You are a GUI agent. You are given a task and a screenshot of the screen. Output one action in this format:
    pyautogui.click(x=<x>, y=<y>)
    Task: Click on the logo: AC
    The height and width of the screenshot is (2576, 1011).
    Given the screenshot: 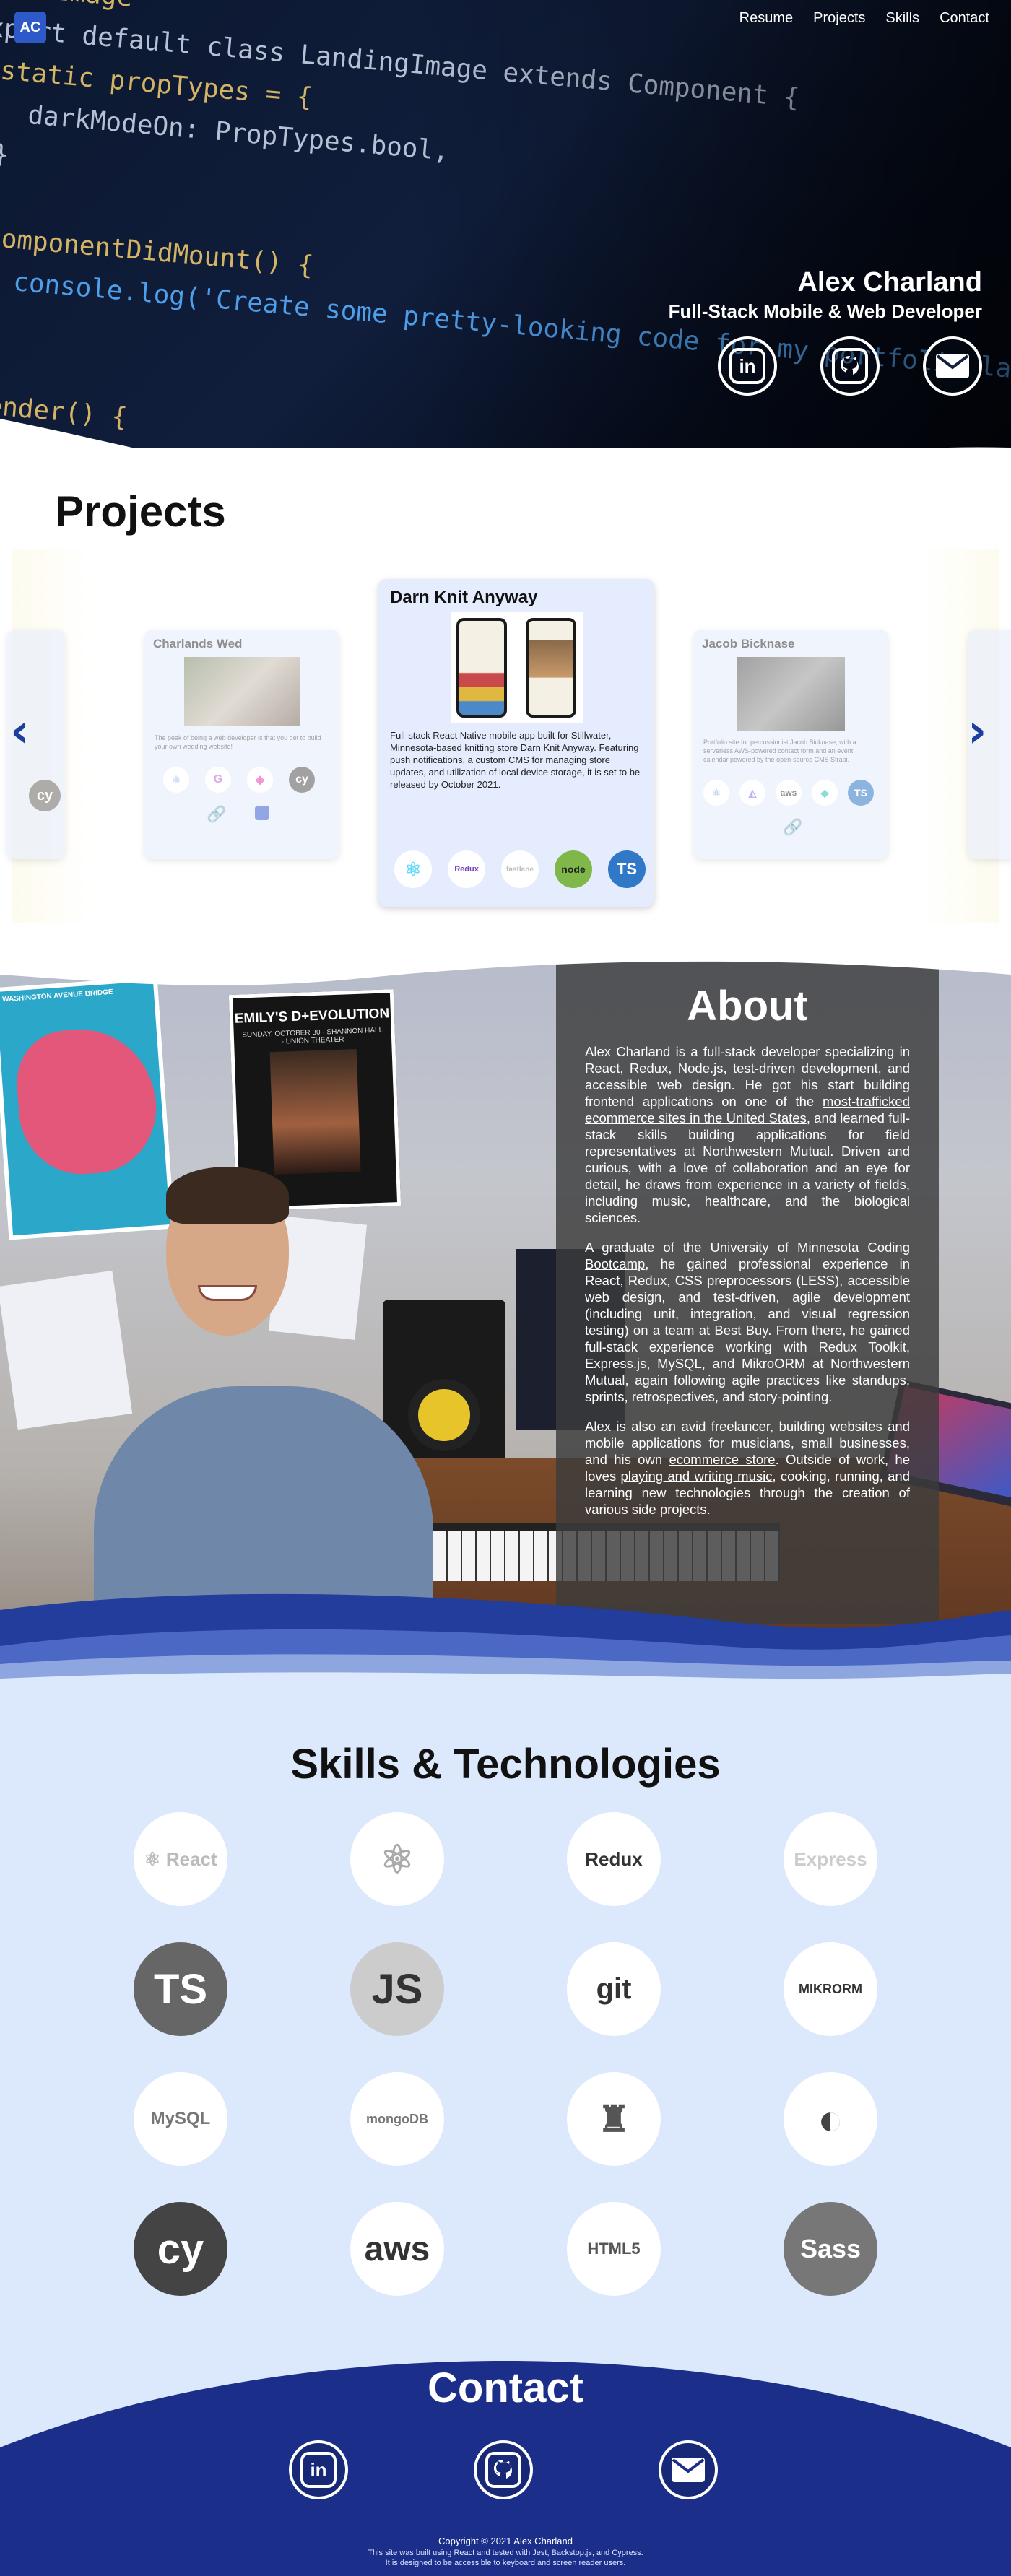 What is the action you would take?
    pyautogui.click(x=30, y=27)
    